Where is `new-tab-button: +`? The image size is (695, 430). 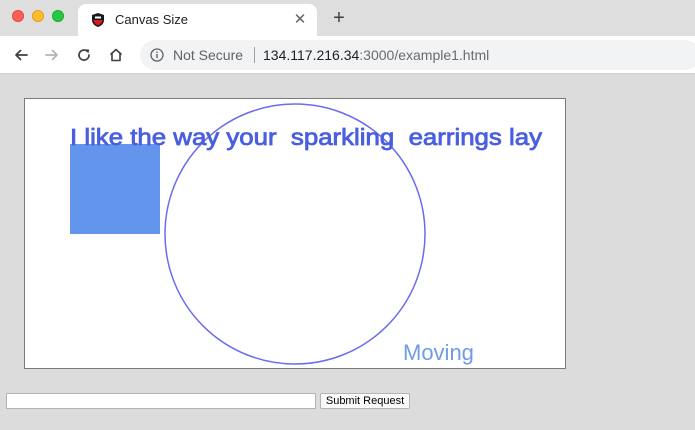 new-tab-button: + is located at coordinates (339, 18).